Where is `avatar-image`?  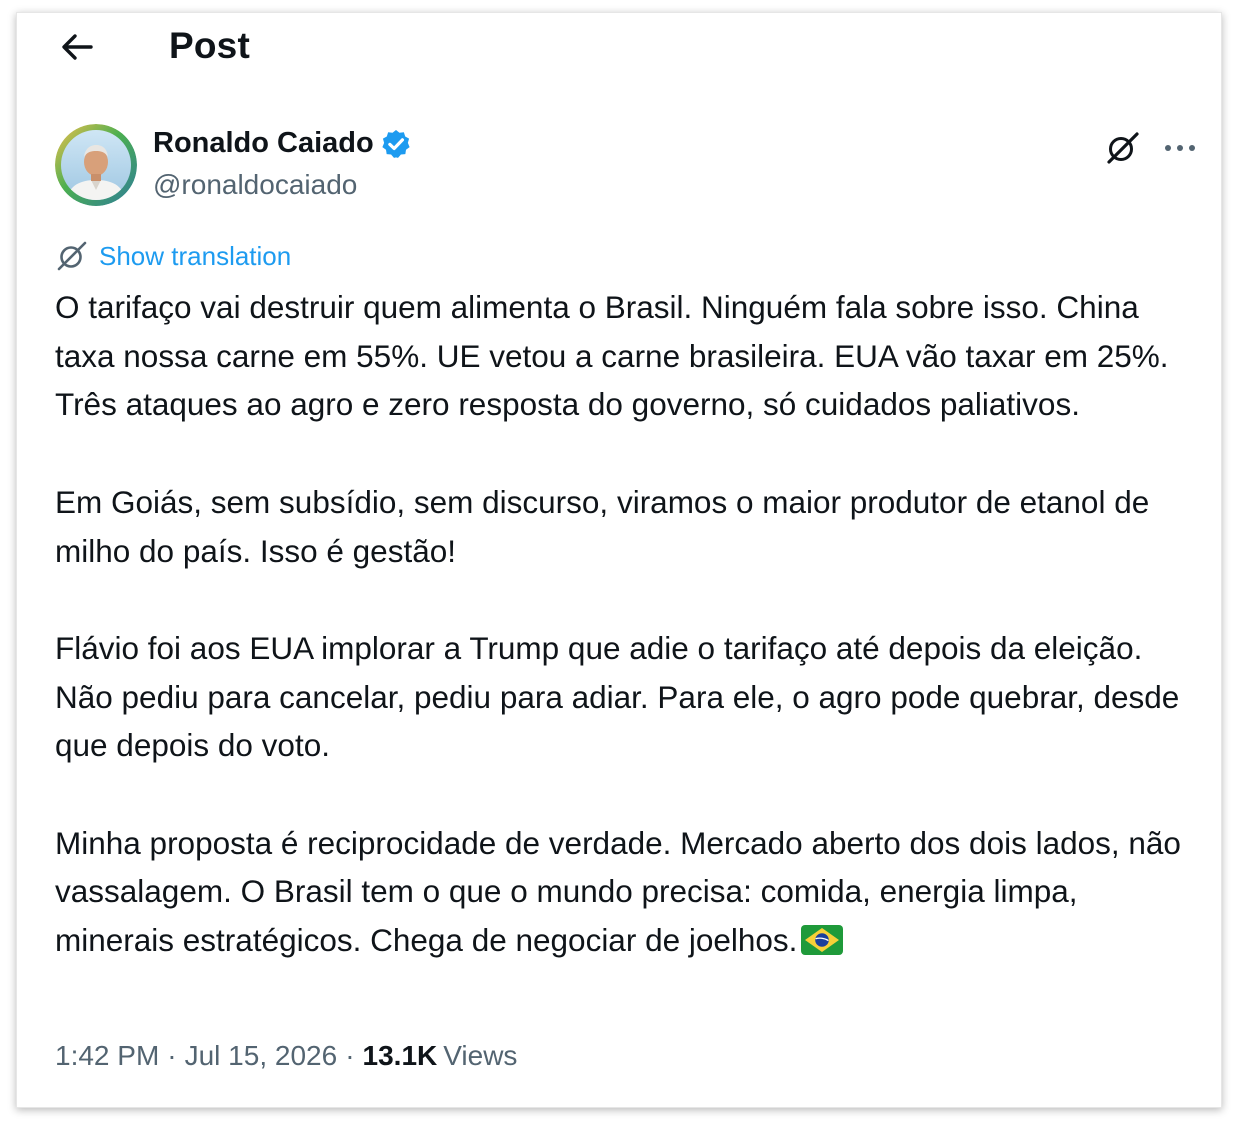
avatar-image is located at coordinates (96, 165).